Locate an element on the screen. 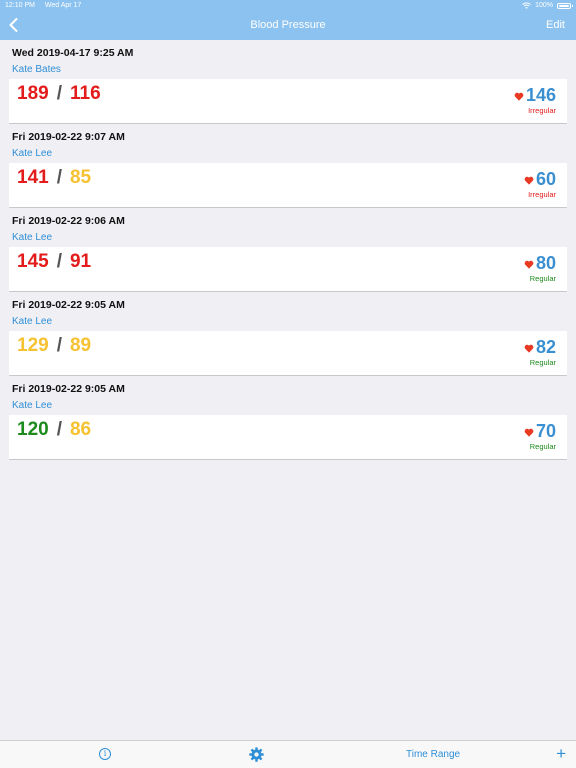 This screenshot has width=576, height=768. section-header: Fri 2019-02-22 9:07 AM Kate Lee is located at coordinates (288, 143).